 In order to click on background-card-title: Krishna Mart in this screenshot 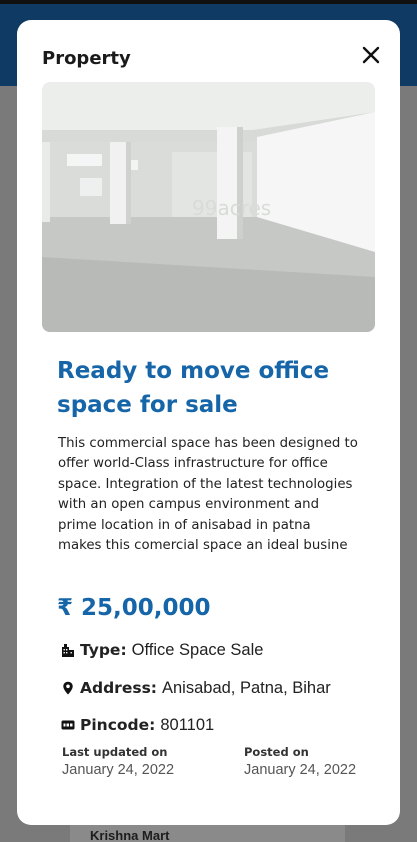, I will do `click(130, 835)`.